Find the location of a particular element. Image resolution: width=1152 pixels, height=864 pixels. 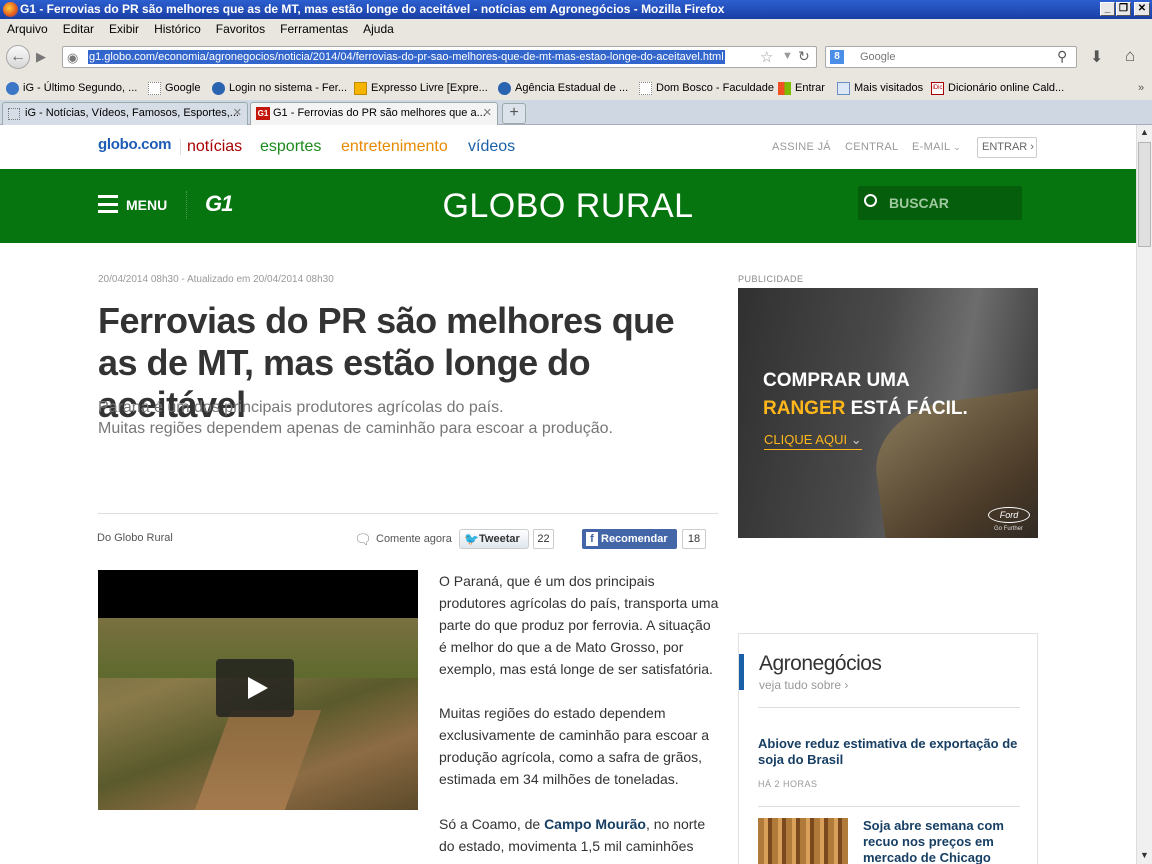

bookmark-google: Google is located at coordinates (174, 88).